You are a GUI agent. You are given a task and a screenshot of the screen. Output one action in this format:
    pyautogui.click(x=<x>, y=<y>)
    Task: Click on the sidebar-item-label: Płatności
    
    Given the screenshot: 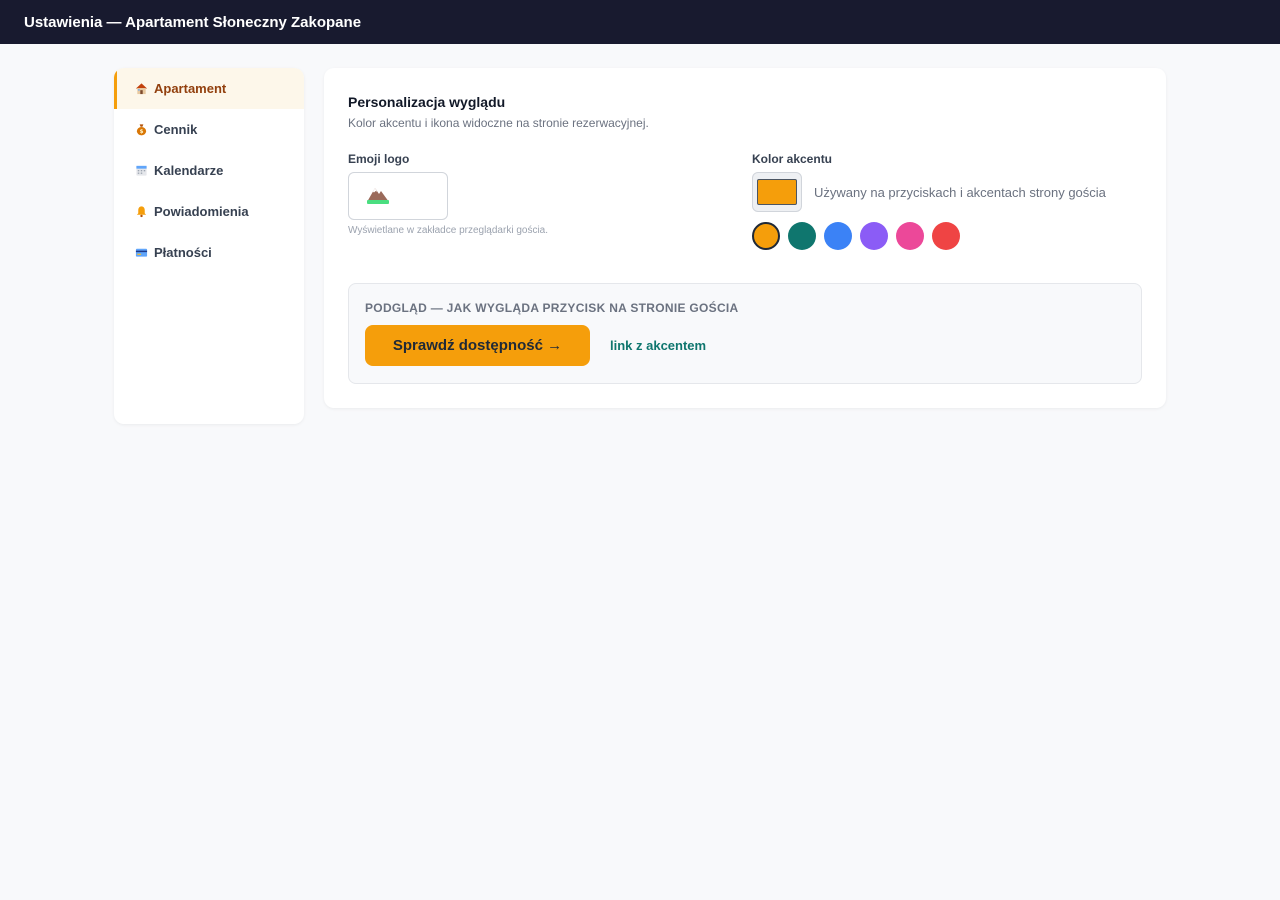 What is the action you would take?
    pyautogui.click(x=183, y=252)
    